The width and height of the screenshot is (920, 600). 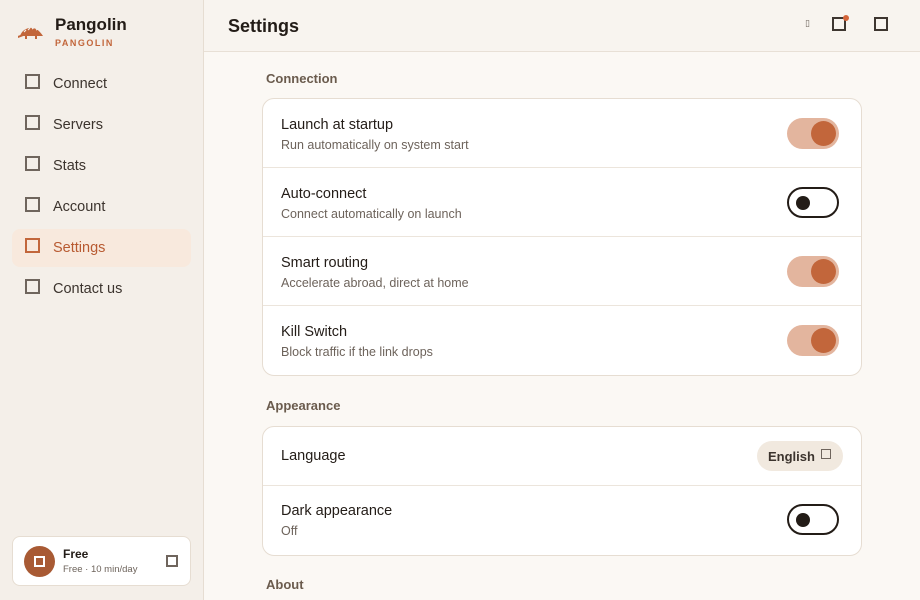 I want to click on setting-subtitle: Off, so click(x=289, y=531).